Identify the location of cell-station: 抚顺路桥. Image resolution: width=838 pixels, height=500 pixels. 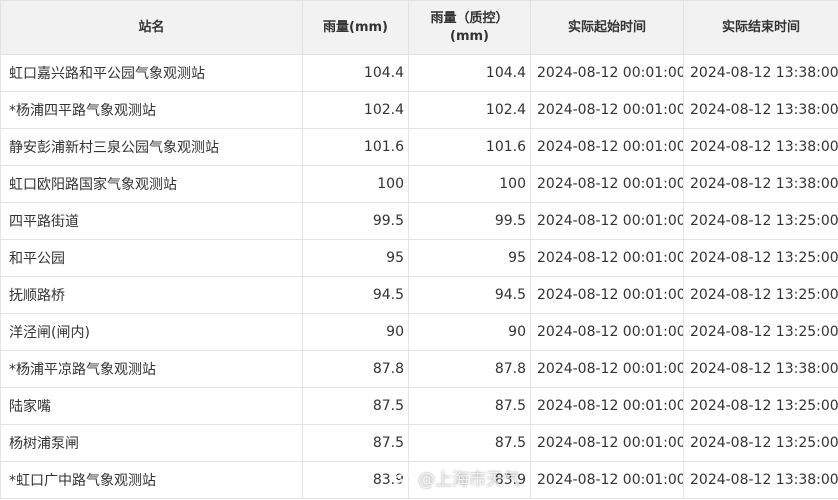
(151, 295).